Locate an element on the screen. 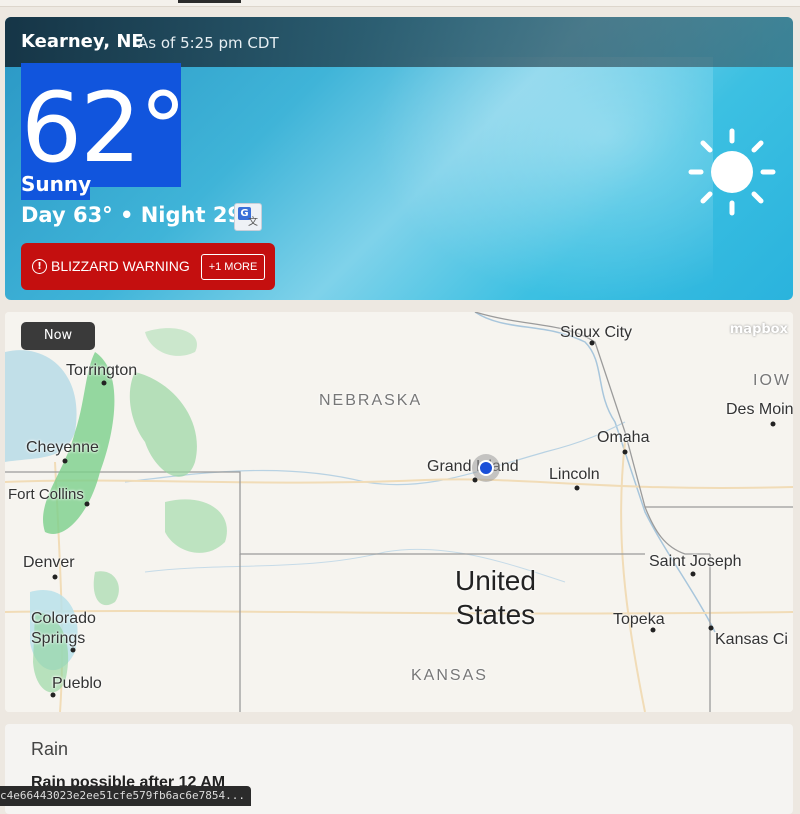 Image resolution: width=800 pixels, height=814 pixels. observation-time: As of 5:25 pm CDT is located at coordinates (208, 43).